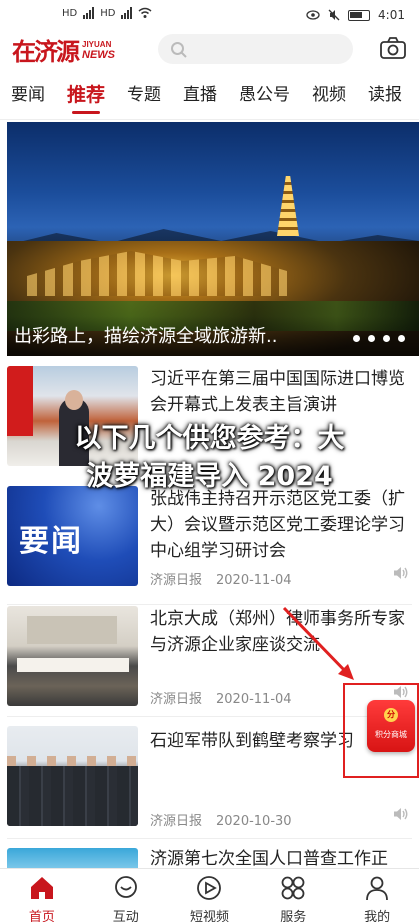 This screenshot has height=922, width=419. What do you see at coordinates (391, 726) in the screenshot?
I see `points-mall-button: 分 积分商城` at bounding box center [391, 726].